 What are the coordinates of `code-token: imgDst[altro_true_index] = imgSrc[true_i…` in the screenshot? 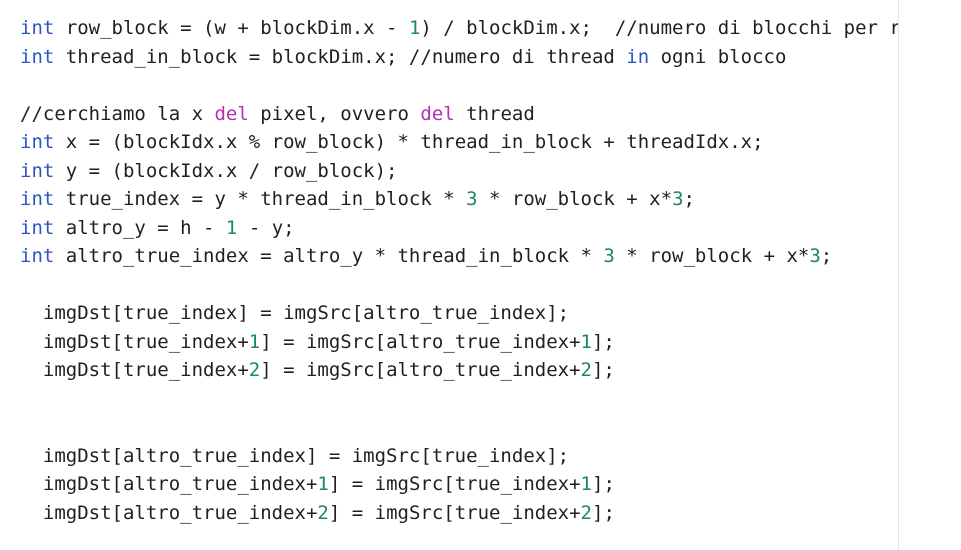 It's located at (295, 455).